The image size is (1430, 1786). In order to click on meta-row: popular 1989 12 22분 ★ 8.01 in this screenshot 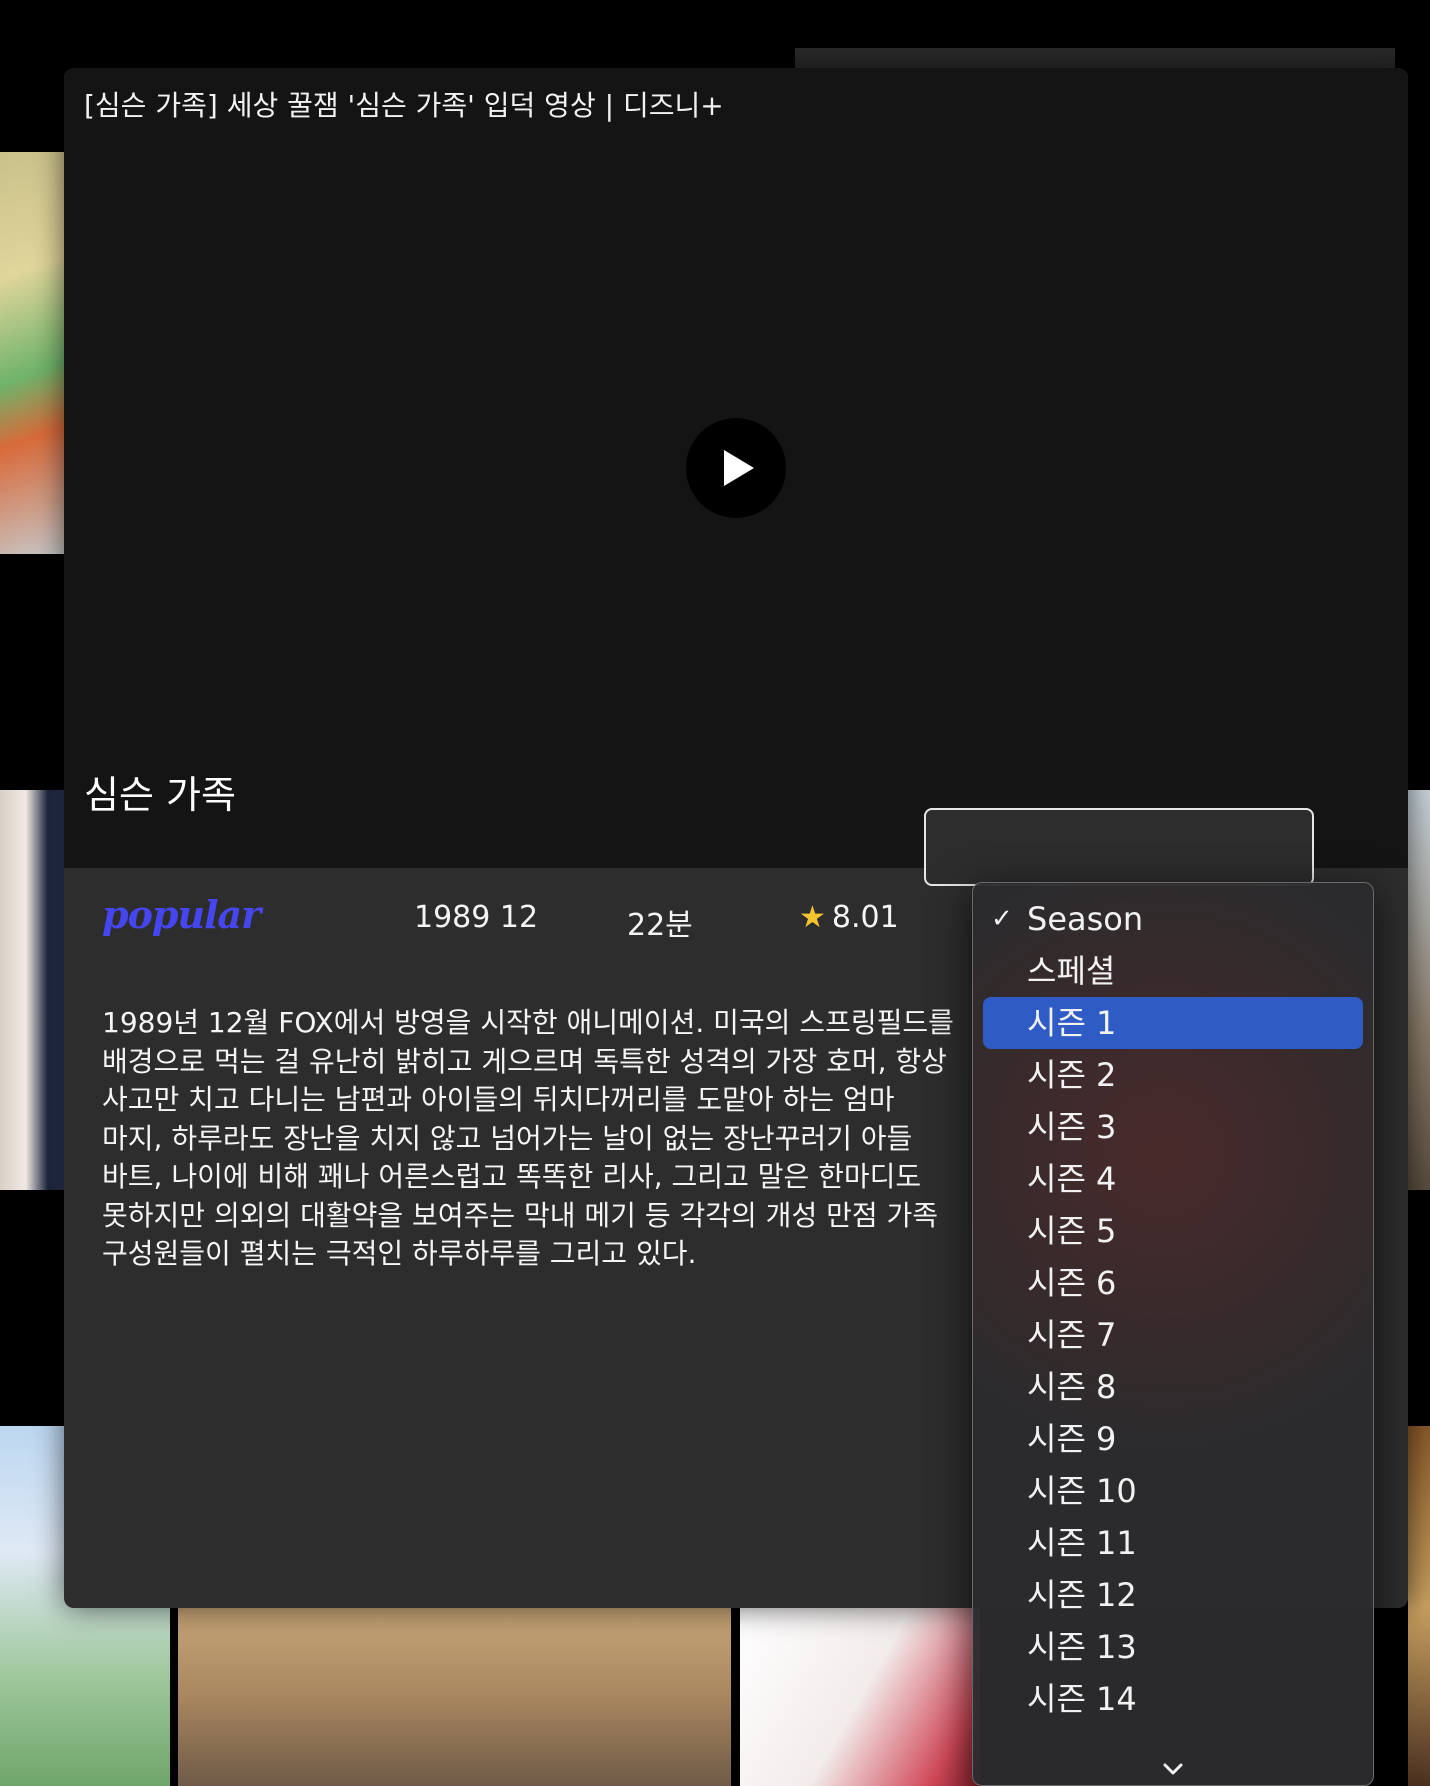, I will do `click(514, 918)`.